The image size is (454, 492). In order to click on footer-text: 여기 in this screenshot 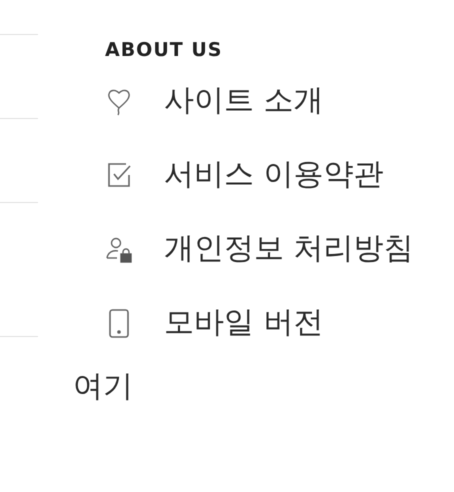, I will do `click(103, 387)`.